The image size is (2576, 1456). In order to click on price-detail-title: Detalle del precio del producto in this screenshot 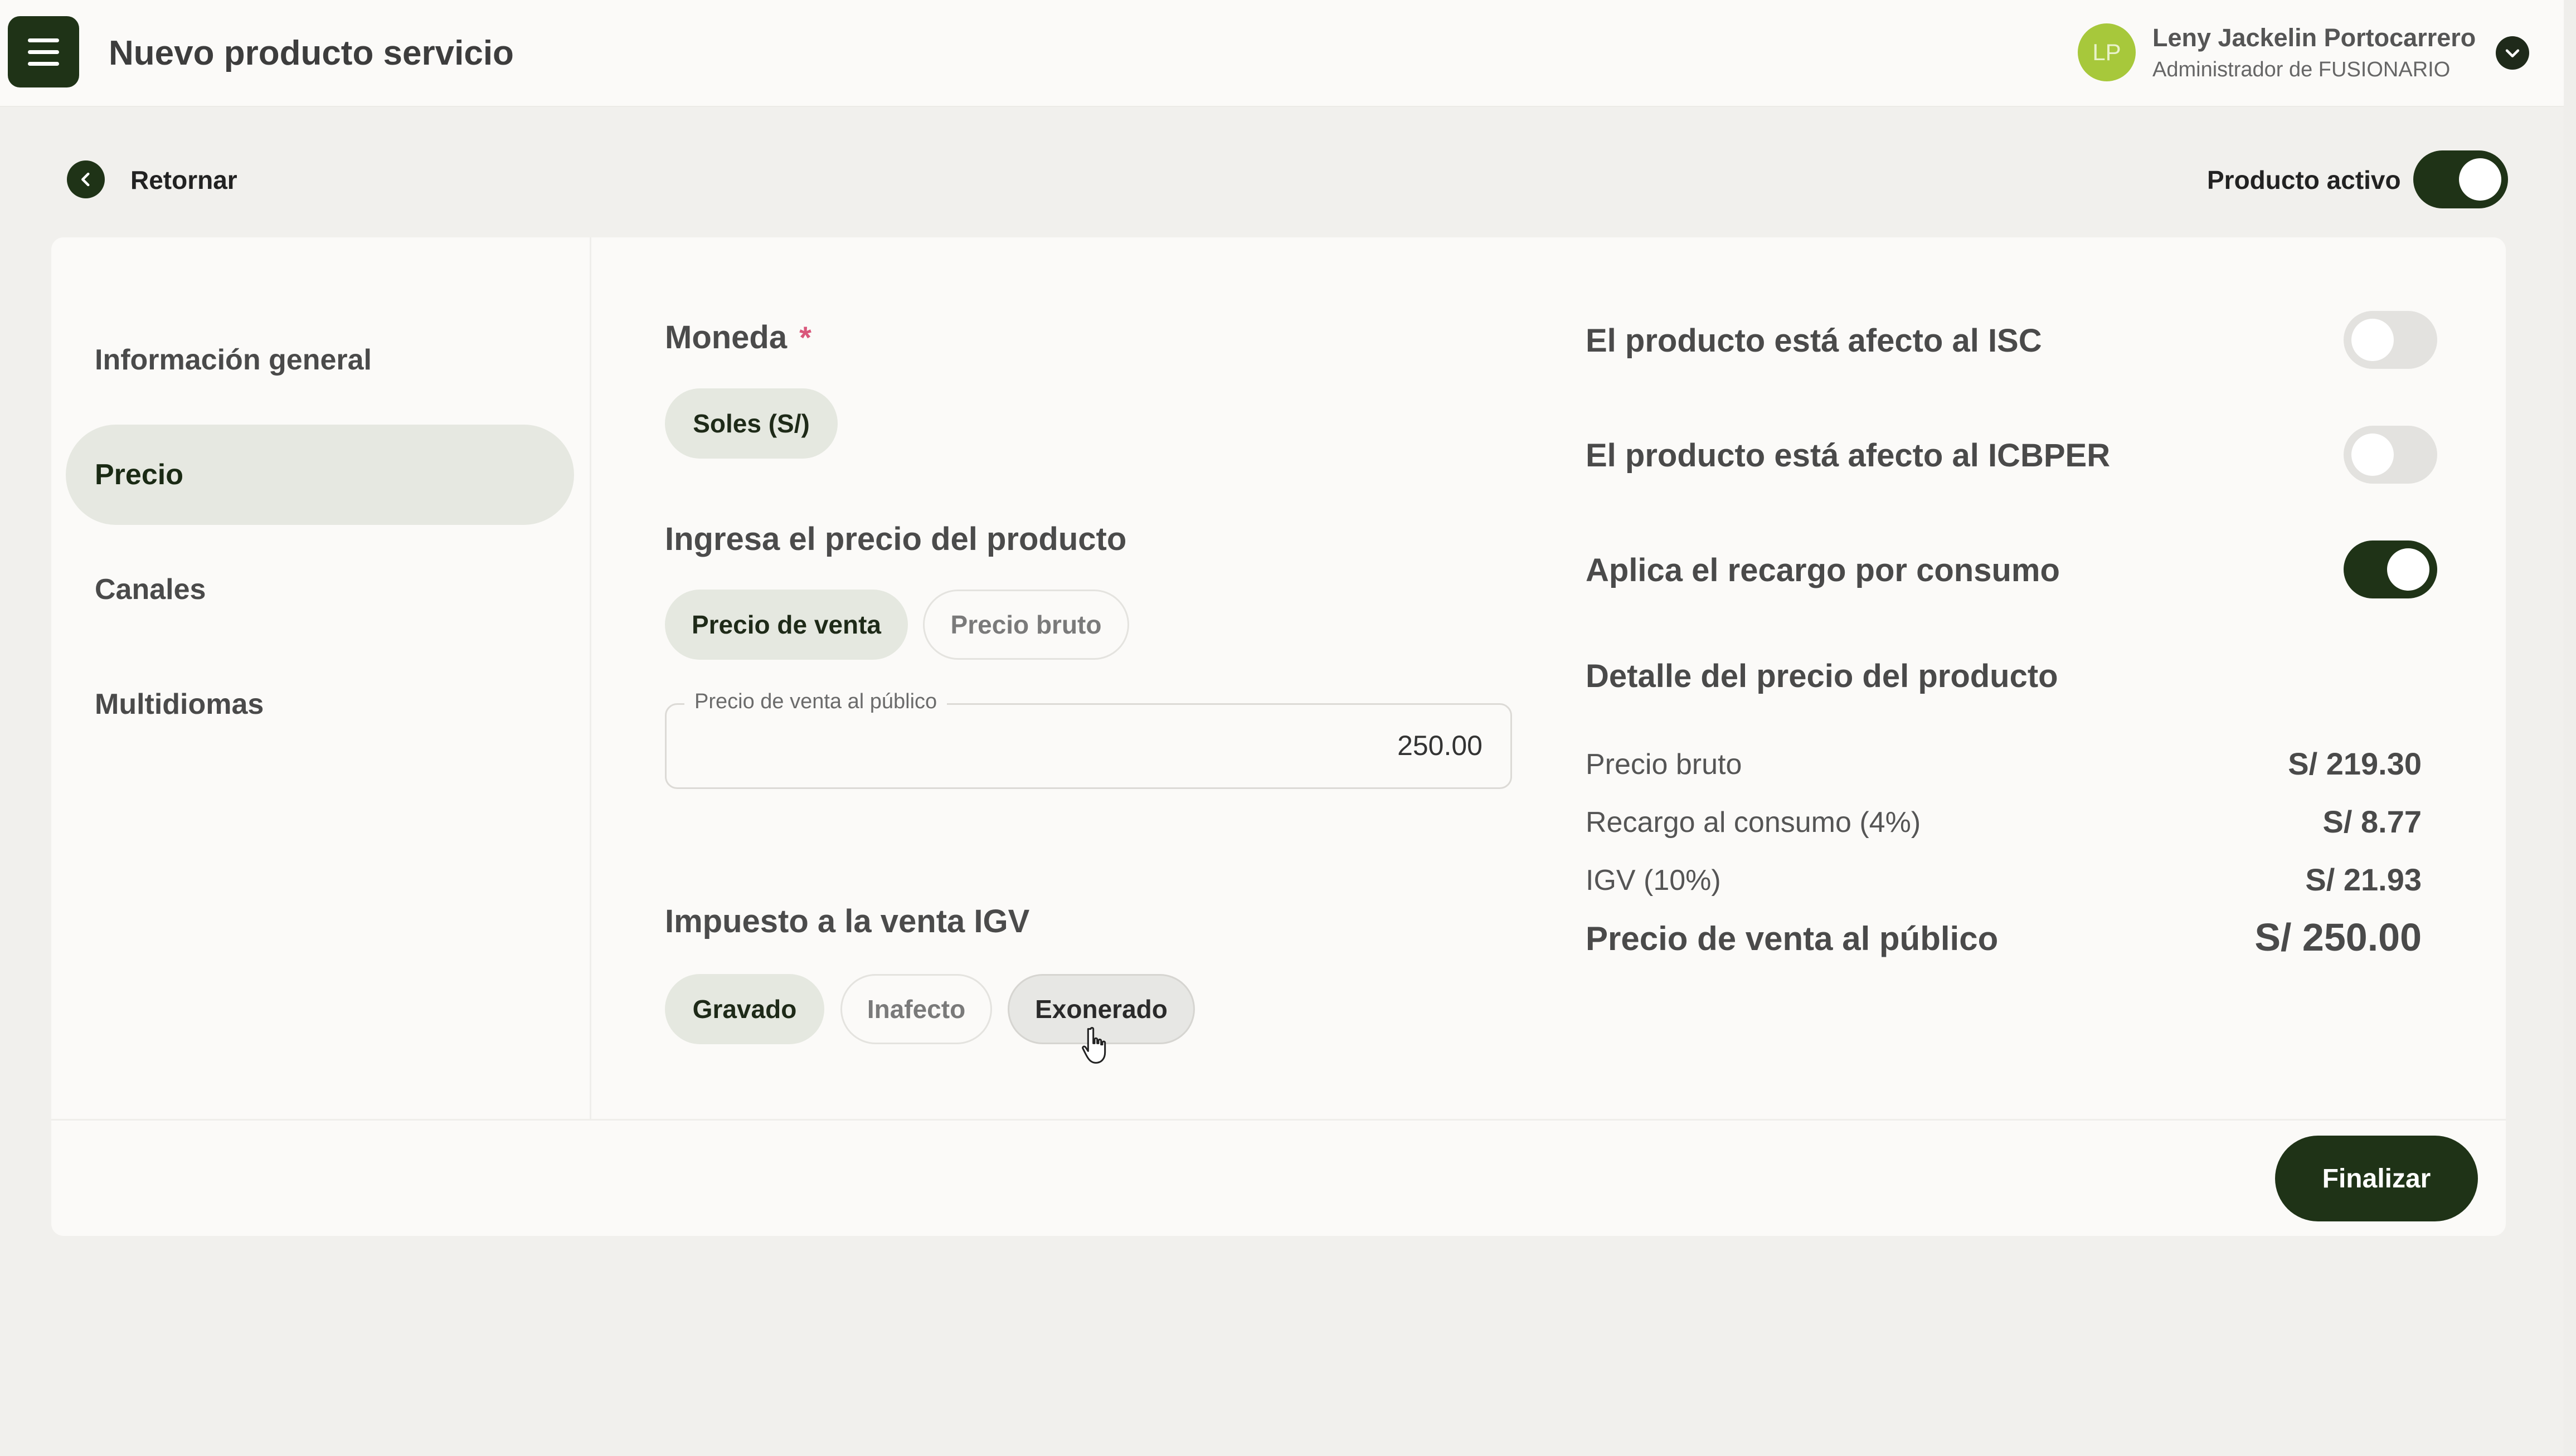, I will do `click(1822, 676)`.